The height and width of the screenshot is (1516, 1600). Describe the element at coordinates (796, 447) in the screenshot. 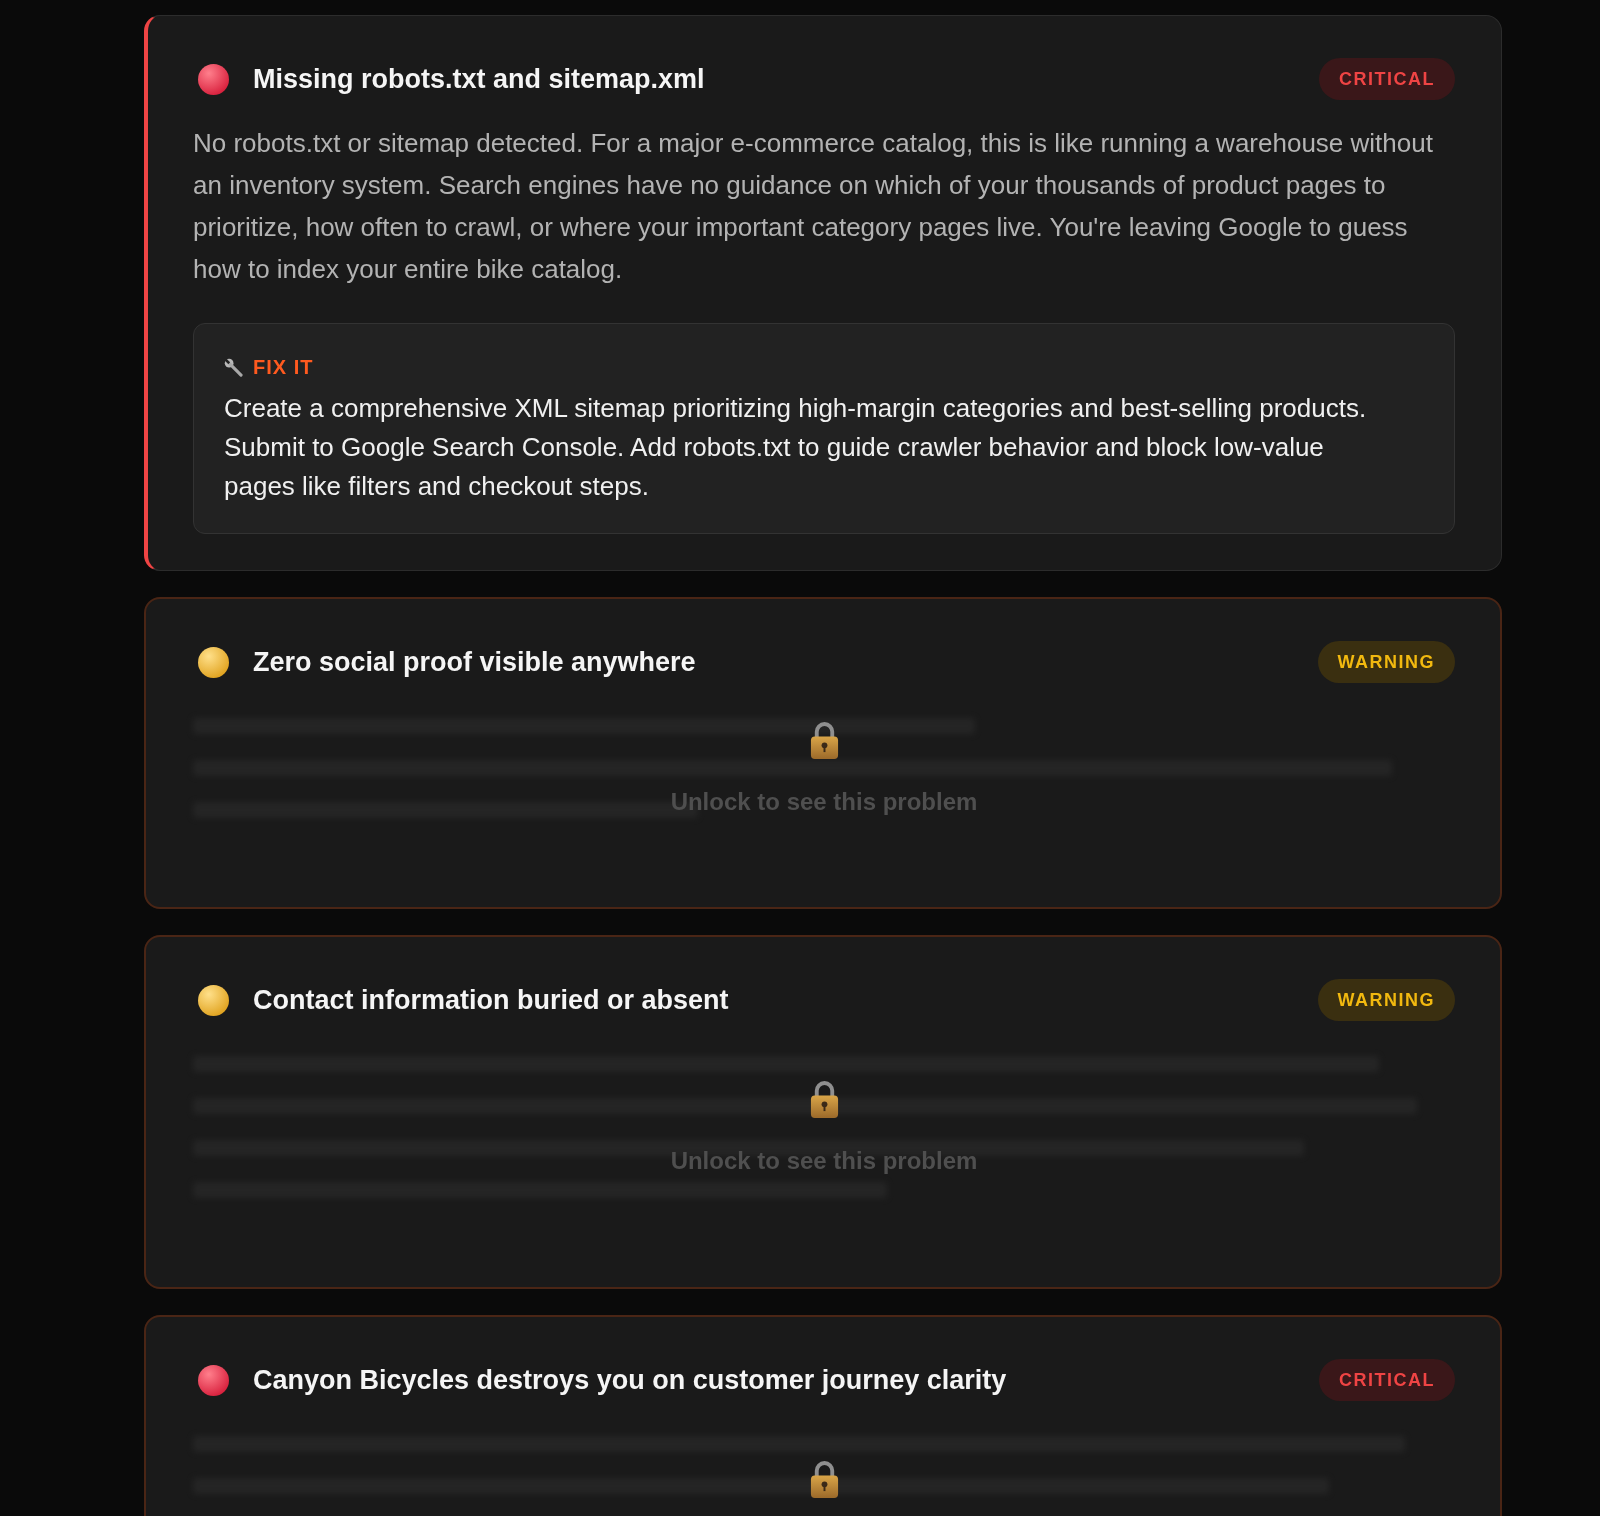

I see `fix-it-text: Create a comprehensive XML sitemap prioritizing high-margin categories and best-selling products. Submit to Google Search Console. Add robots.txt to guide crawler behavior and block low-value pages like filters and checkout steps.` at that location.